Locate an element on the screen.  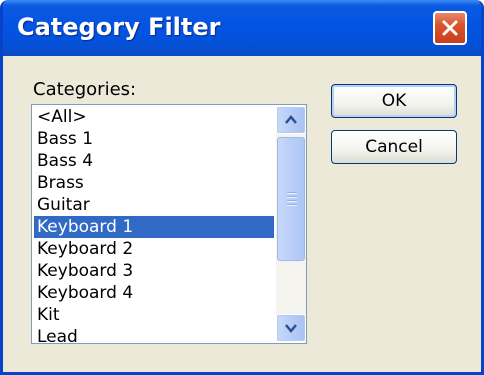
list-item: Bass 4 is located at coordinates (154, 161).